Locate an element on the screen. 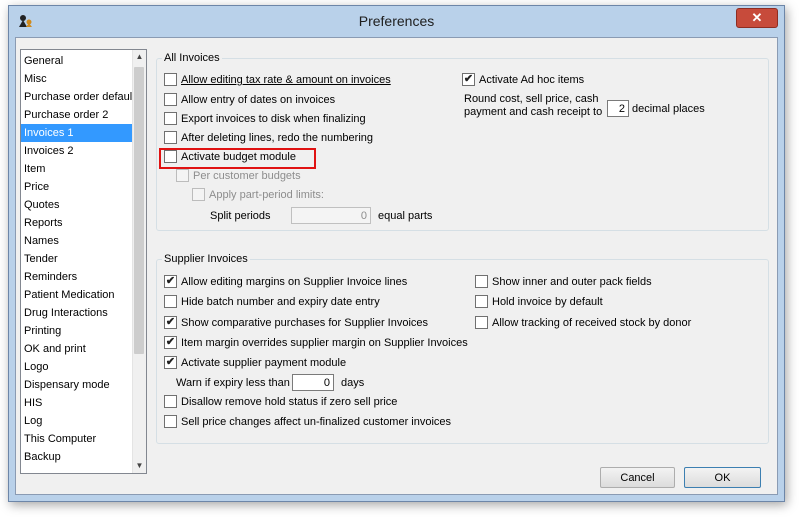 The height and width of the screenshot is (518, 800). inner-outer-pack-checkbox: Show inner and outer pack fields is located at coordinates (563, 282).